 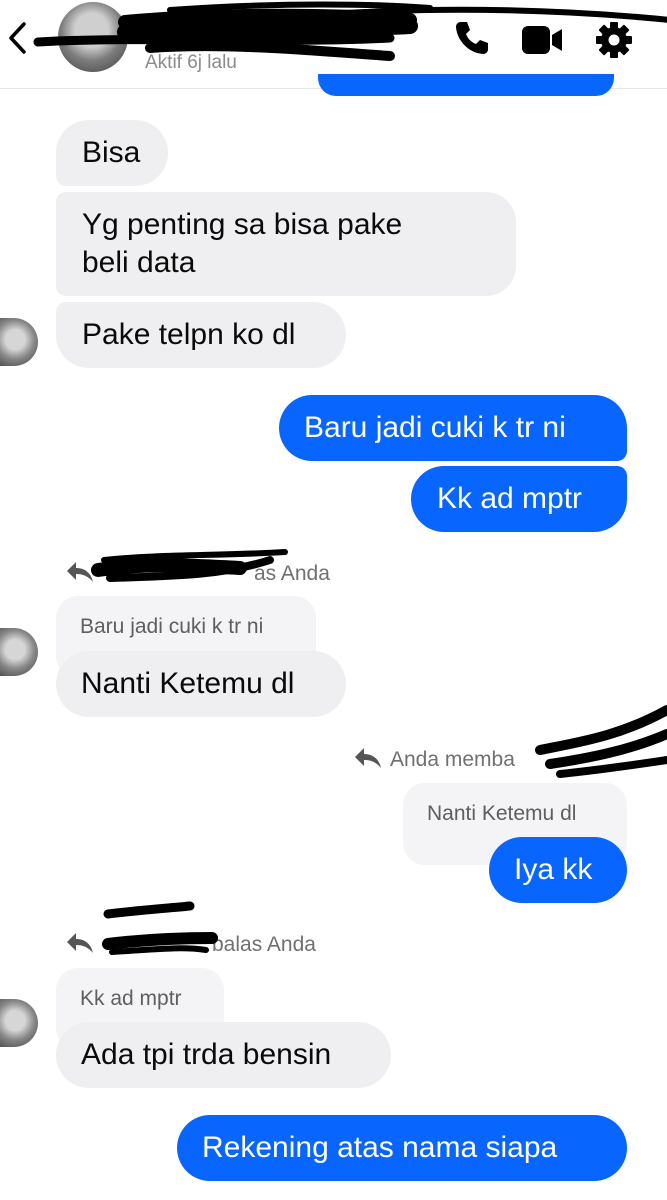 What do you see at coordinates (466, 85) in the screenshot?
I see `previous-sent-bubble` at bounding box center [466, 85].